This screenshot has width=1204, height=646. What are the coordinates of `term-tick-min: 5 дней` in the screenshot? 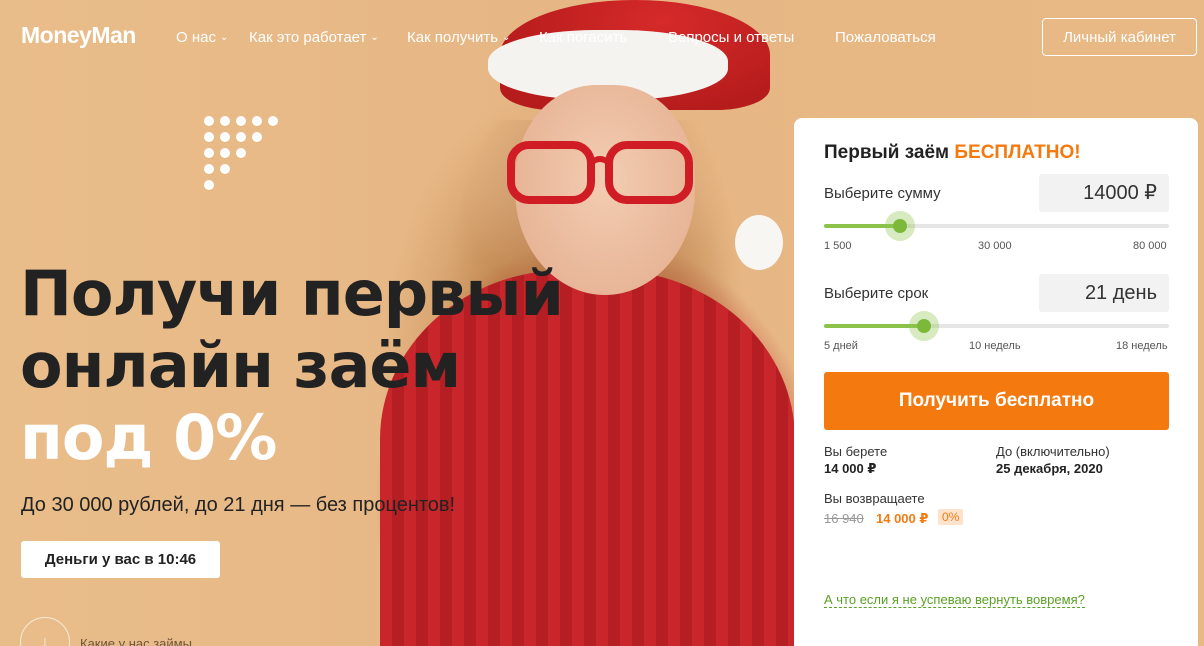 It's located at (841, 346).